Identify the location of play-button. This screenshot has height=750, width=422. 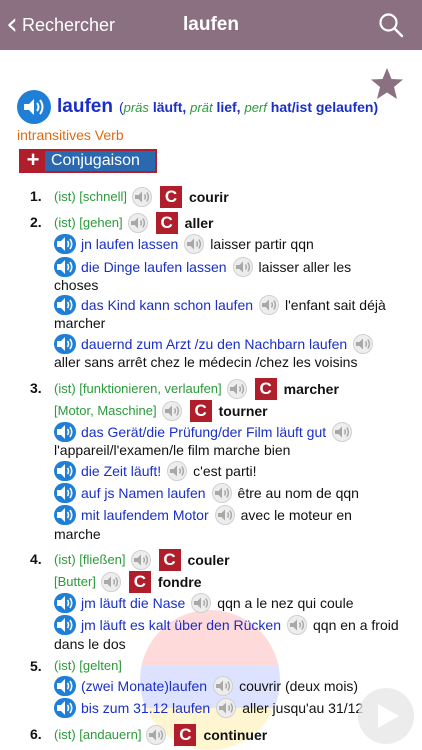
(386, 716).